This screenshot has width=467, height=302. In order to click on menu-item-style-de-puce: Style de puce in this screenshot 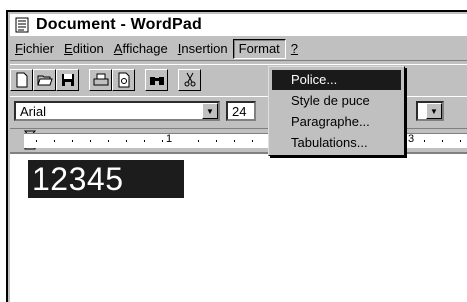, I will do `click(336, 101)`.